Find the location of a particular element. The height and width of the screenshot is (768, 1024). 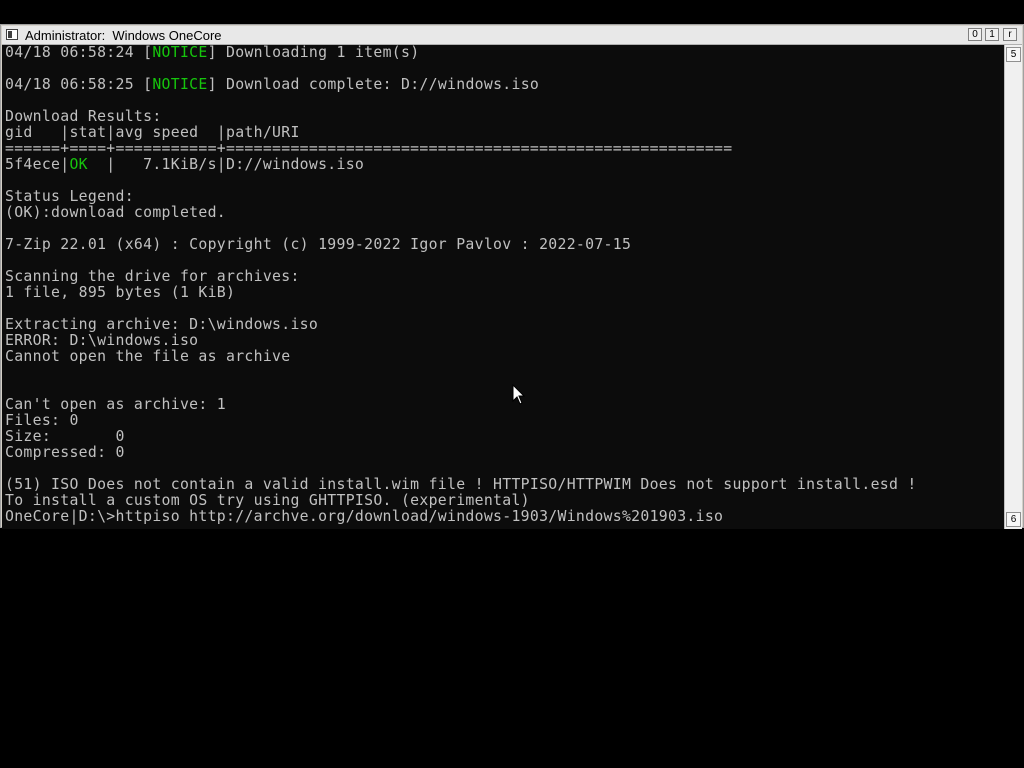

console-line: Size: 0 is located at coordinates (461, 437).